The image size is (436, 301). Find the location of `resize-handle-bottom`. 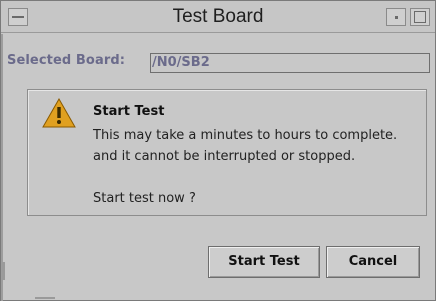

resize-handle-bottom is located at coordinates (45, 298).